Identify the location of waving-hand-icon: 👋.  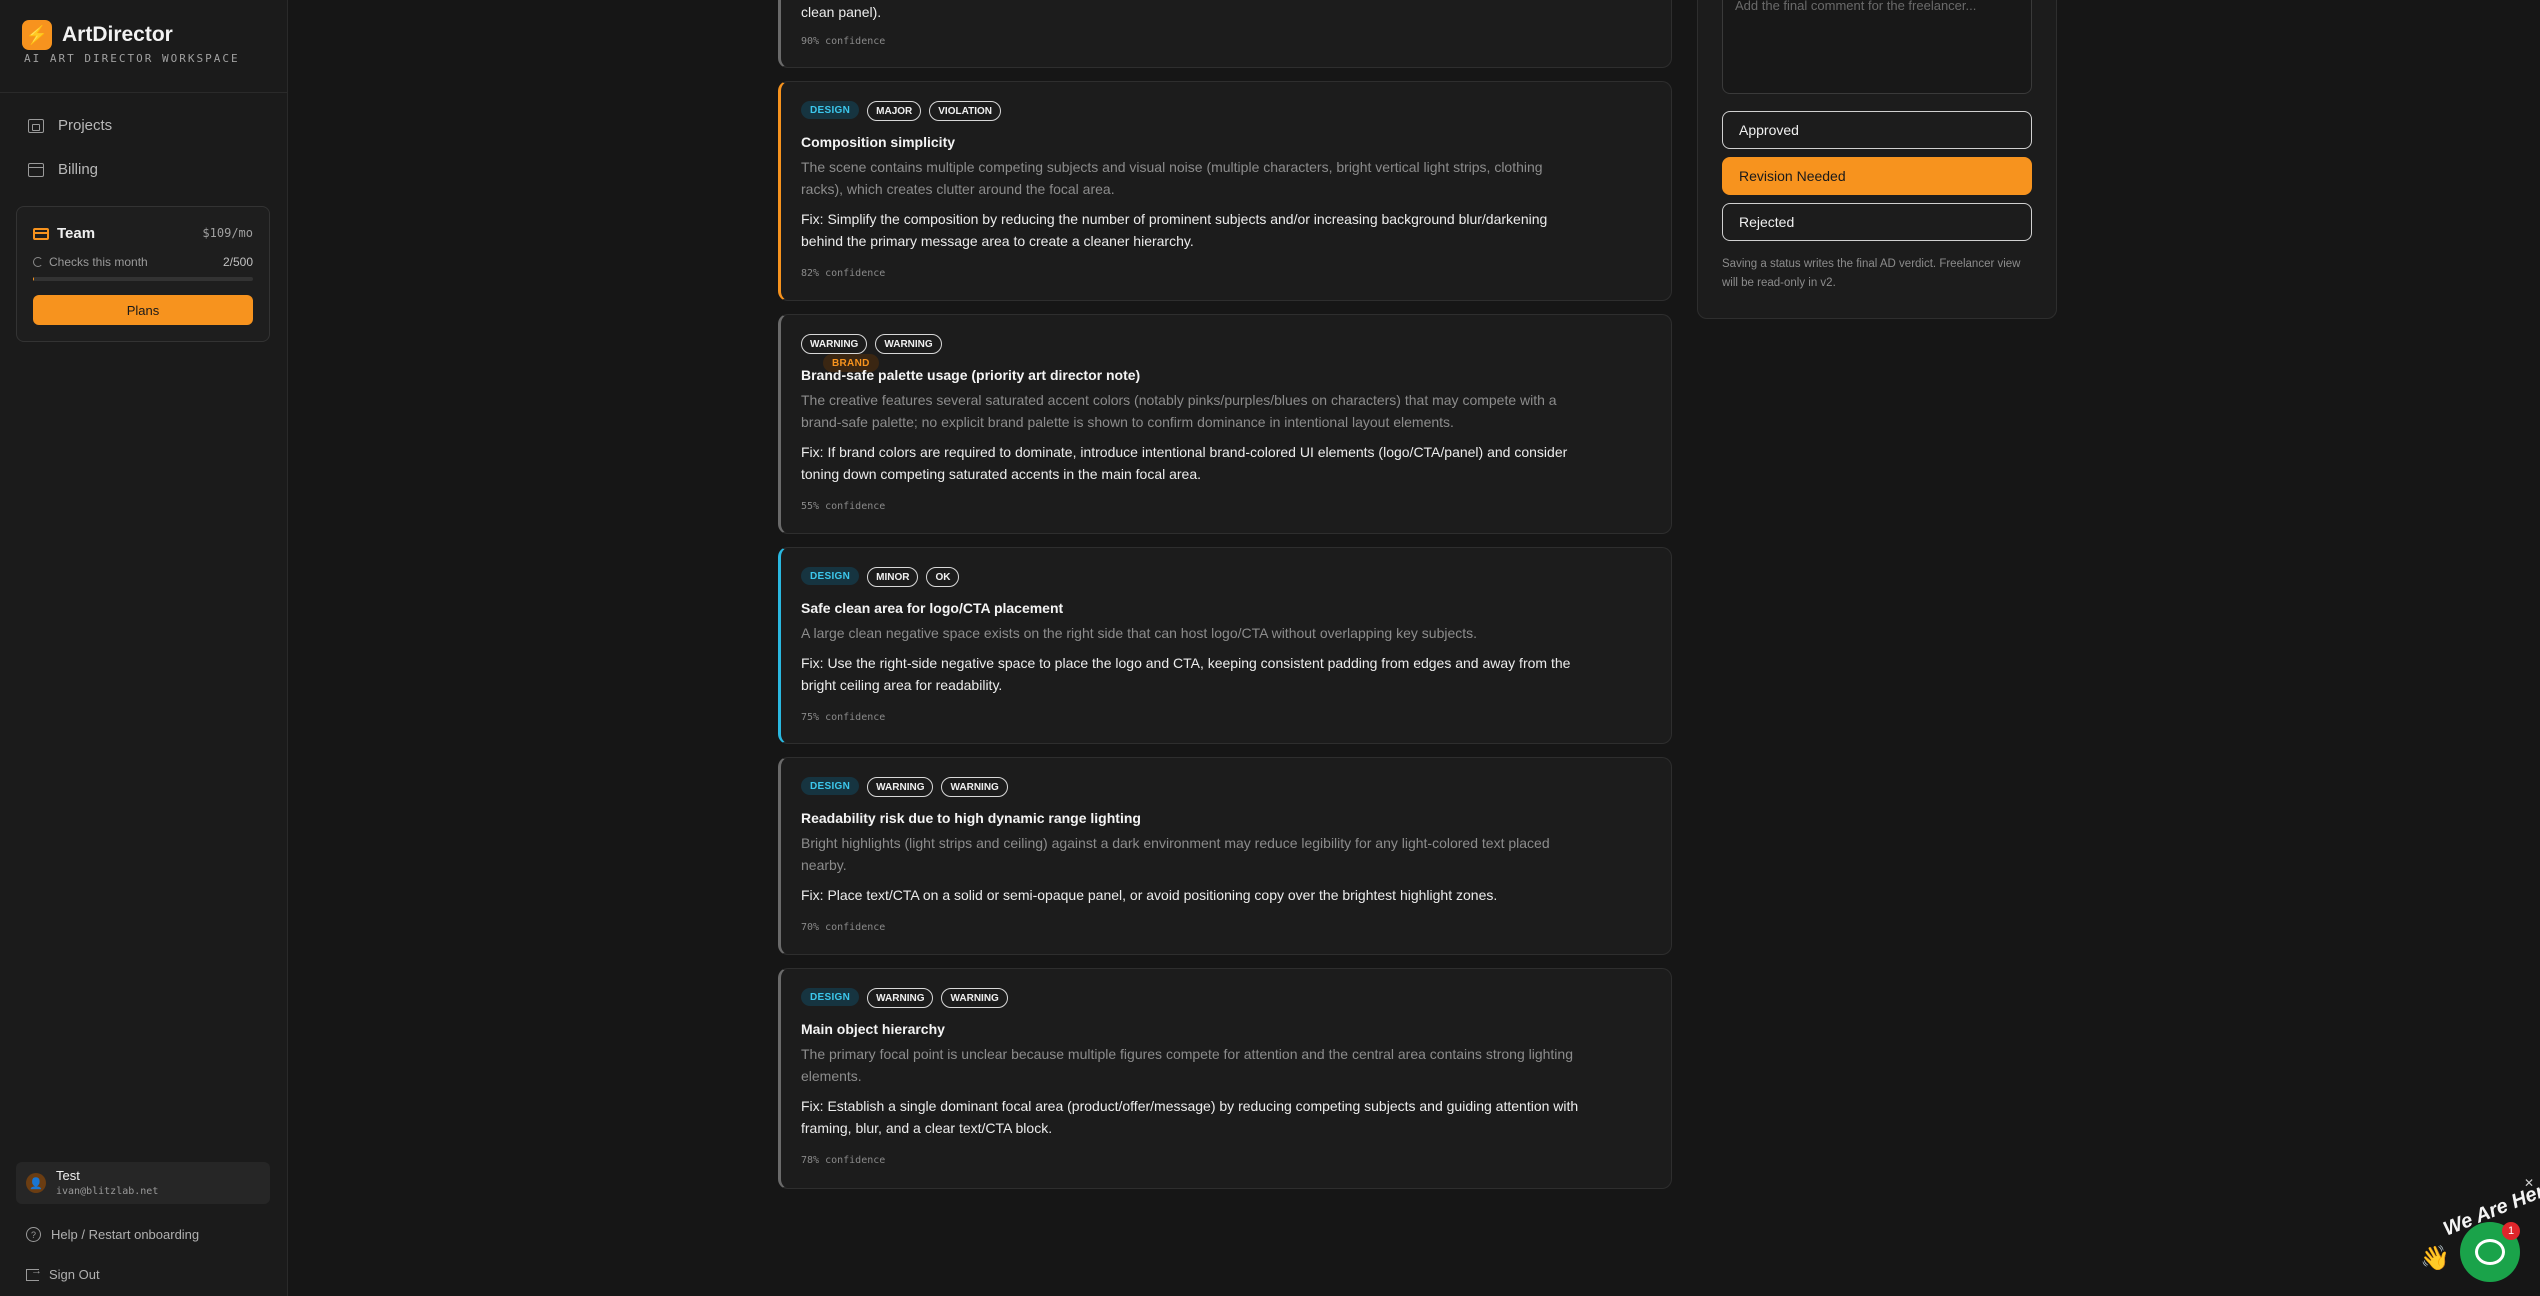
(2435, 1258).